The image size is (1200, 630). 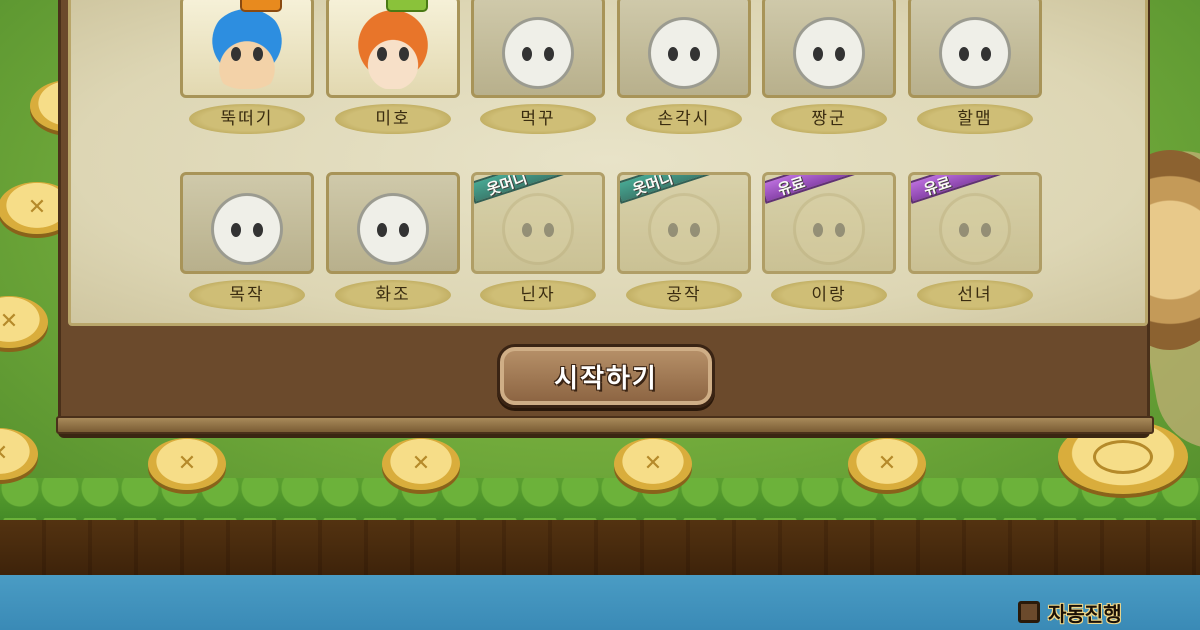 I want to click on character-name-label: 미호, so click(x=393, y=119).